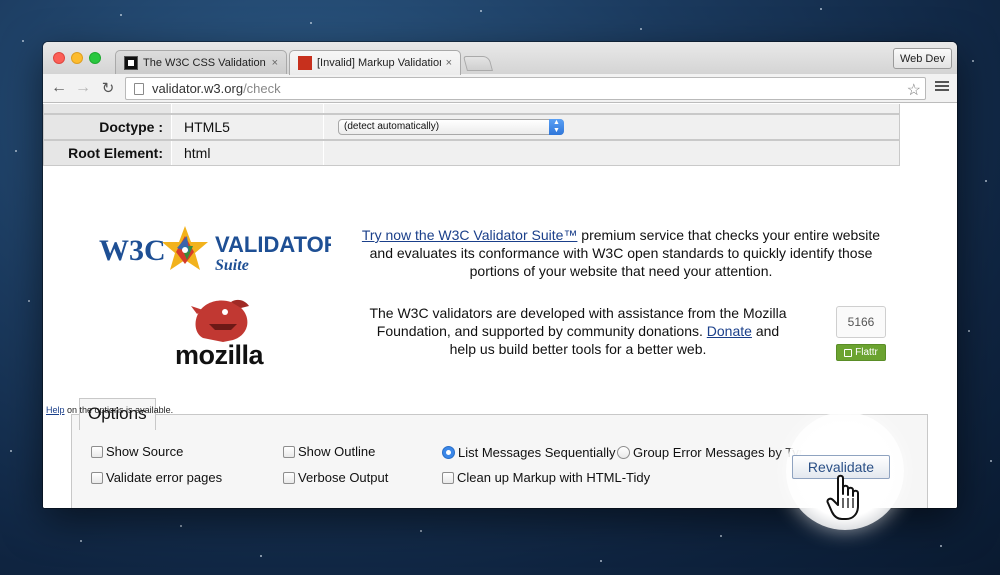 Image resolution: width=1000 pixels, height=575 pixels. Describe the element at coordinates (546, 477) in the screenshot. I see `cleanup-markup-option: Clean up Markup with HTML-Tidy` at that location.